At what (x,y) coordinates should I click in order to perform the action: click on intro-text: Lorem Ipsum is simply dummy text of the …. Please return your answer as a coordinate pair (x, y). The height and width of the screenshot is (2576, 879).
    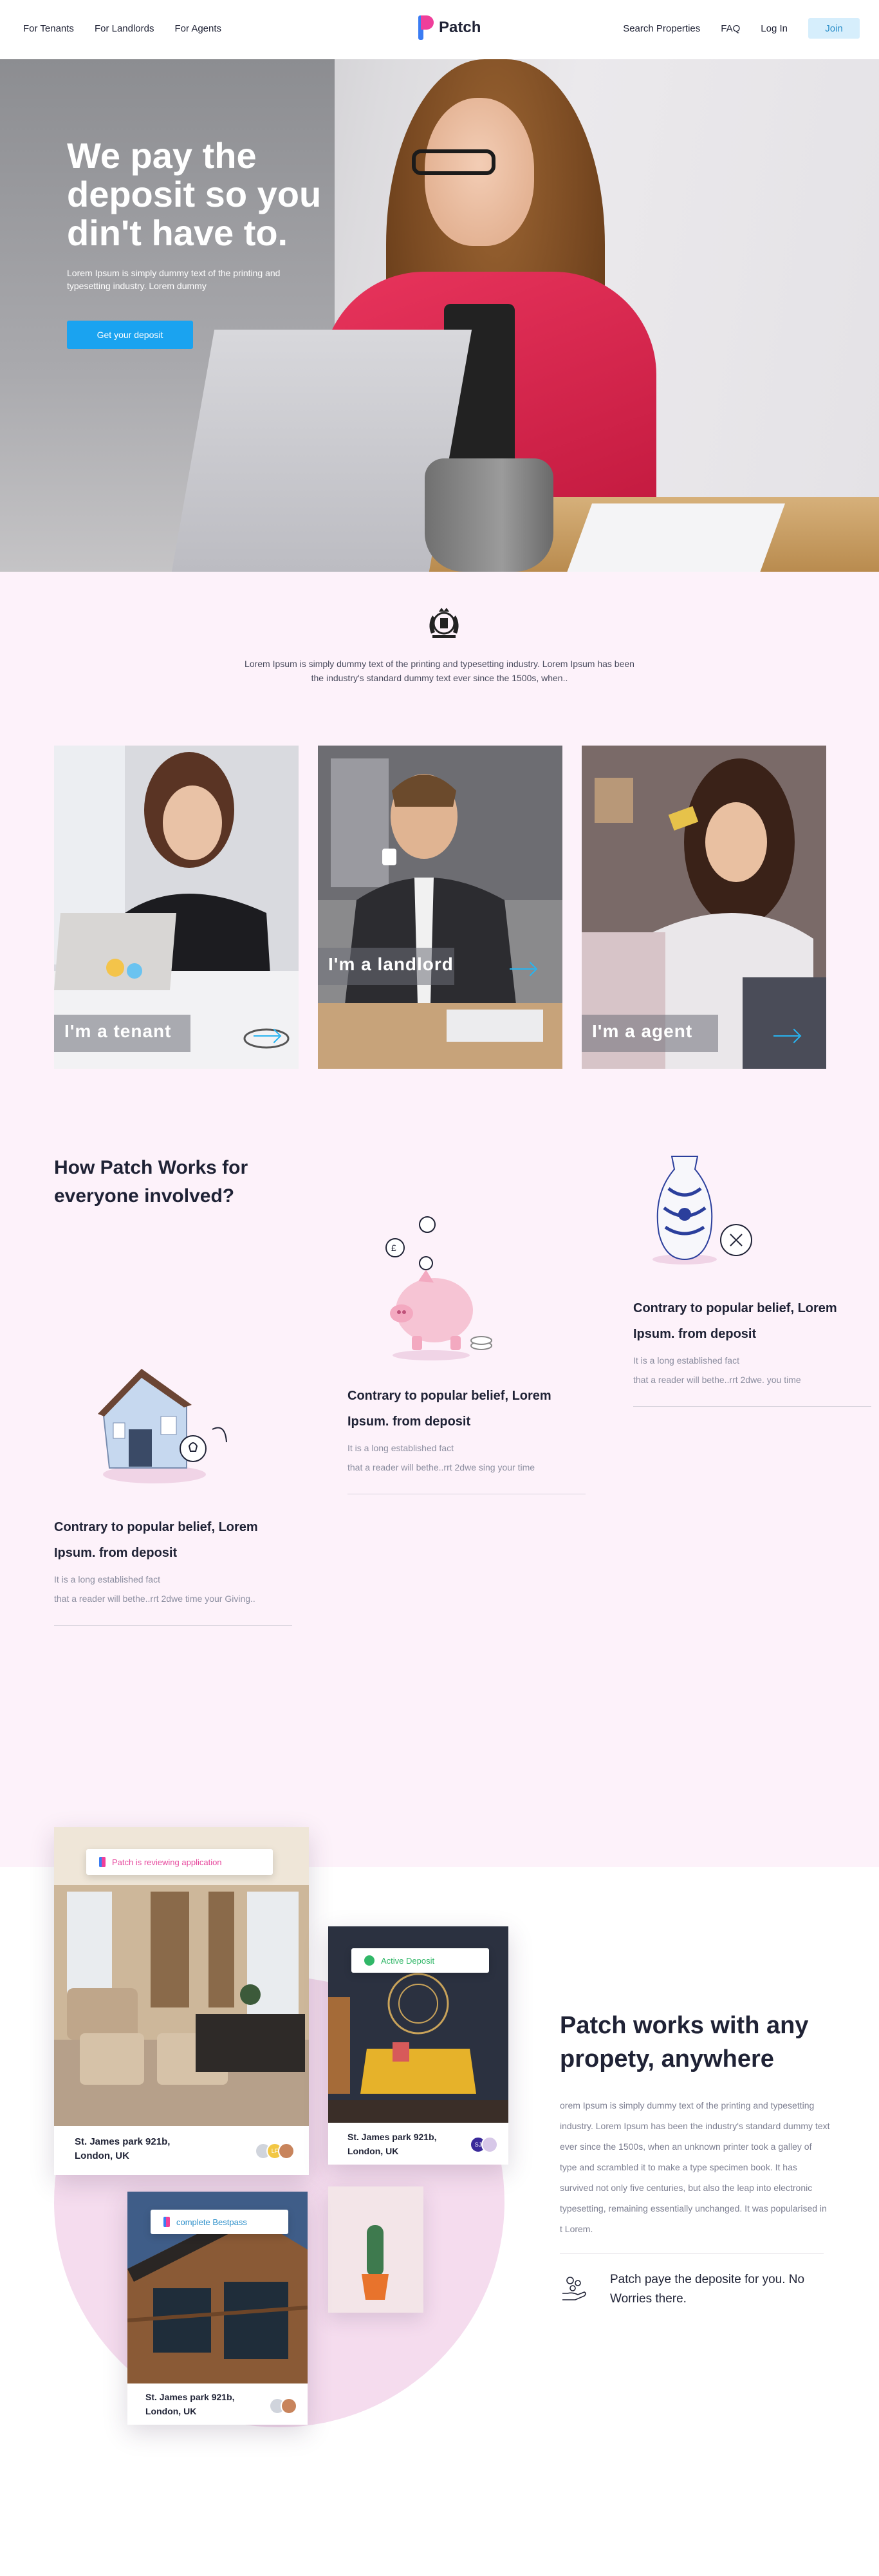
    Looking at the image, I should click on (439, 671).